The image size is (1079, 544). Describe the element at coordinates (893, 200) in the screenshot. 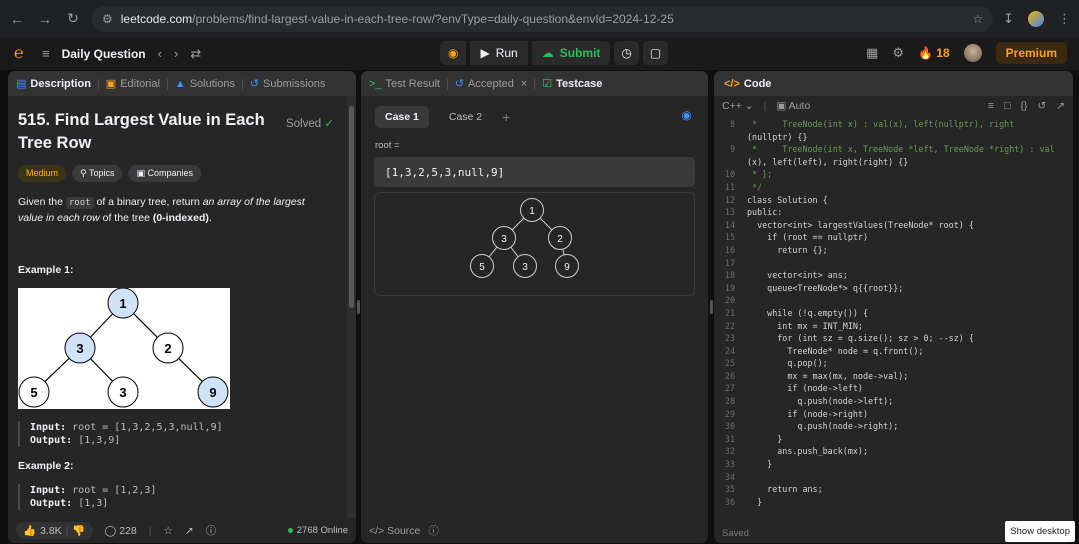

I see `code-line: 12 class Solution {` at that location.